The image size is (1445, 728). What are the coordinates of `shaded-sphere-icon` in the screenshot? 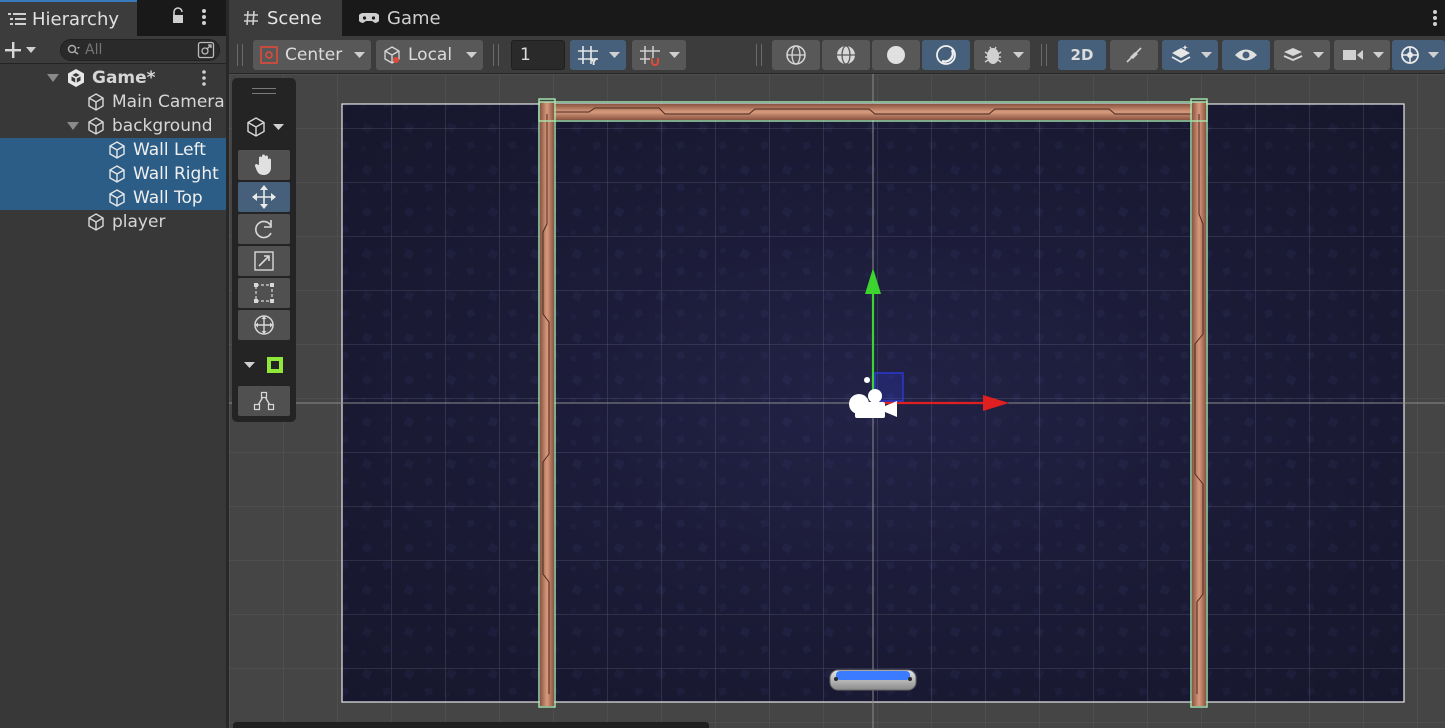 It's located at (896, 55).